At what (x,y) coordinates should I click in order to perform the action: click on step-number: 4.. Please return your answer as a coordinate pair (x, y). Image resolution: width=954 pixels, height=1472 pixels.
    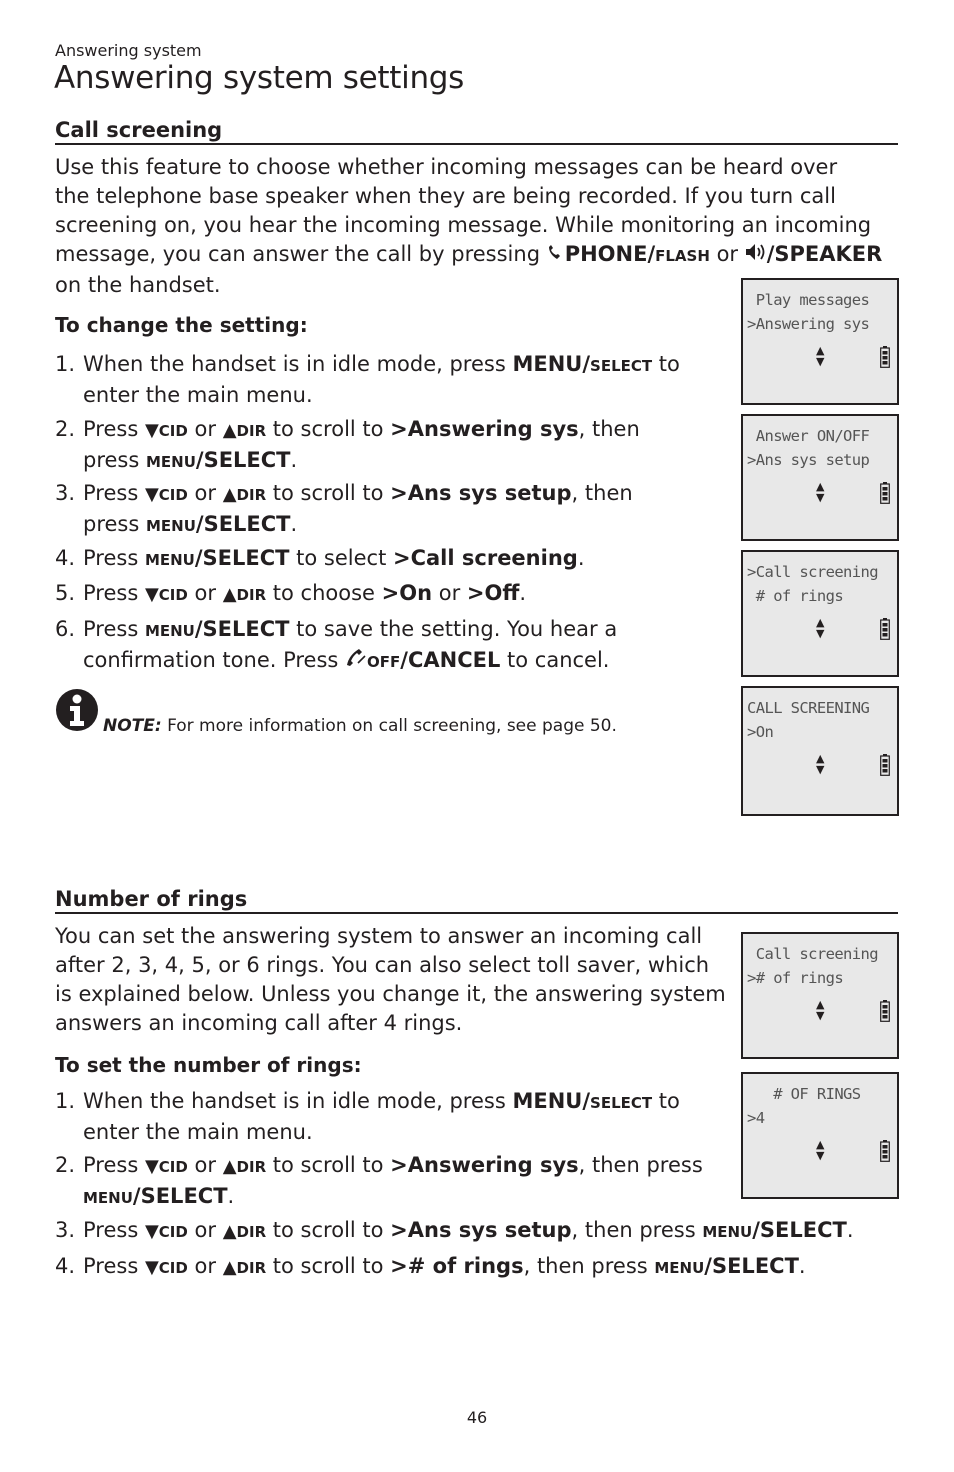
    Looking at the image, I should click on (65, 1266).